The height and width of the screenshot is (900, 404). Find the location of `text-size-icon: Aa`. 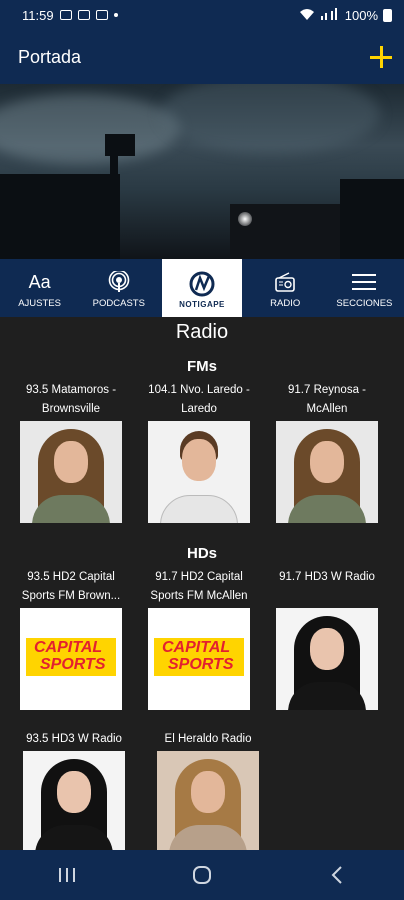

text-size-icon: Aa is located at coordinates (39, 281).